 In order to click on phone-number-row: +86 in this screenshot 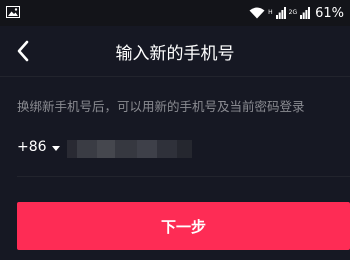, I will do `click(183, 149)`.